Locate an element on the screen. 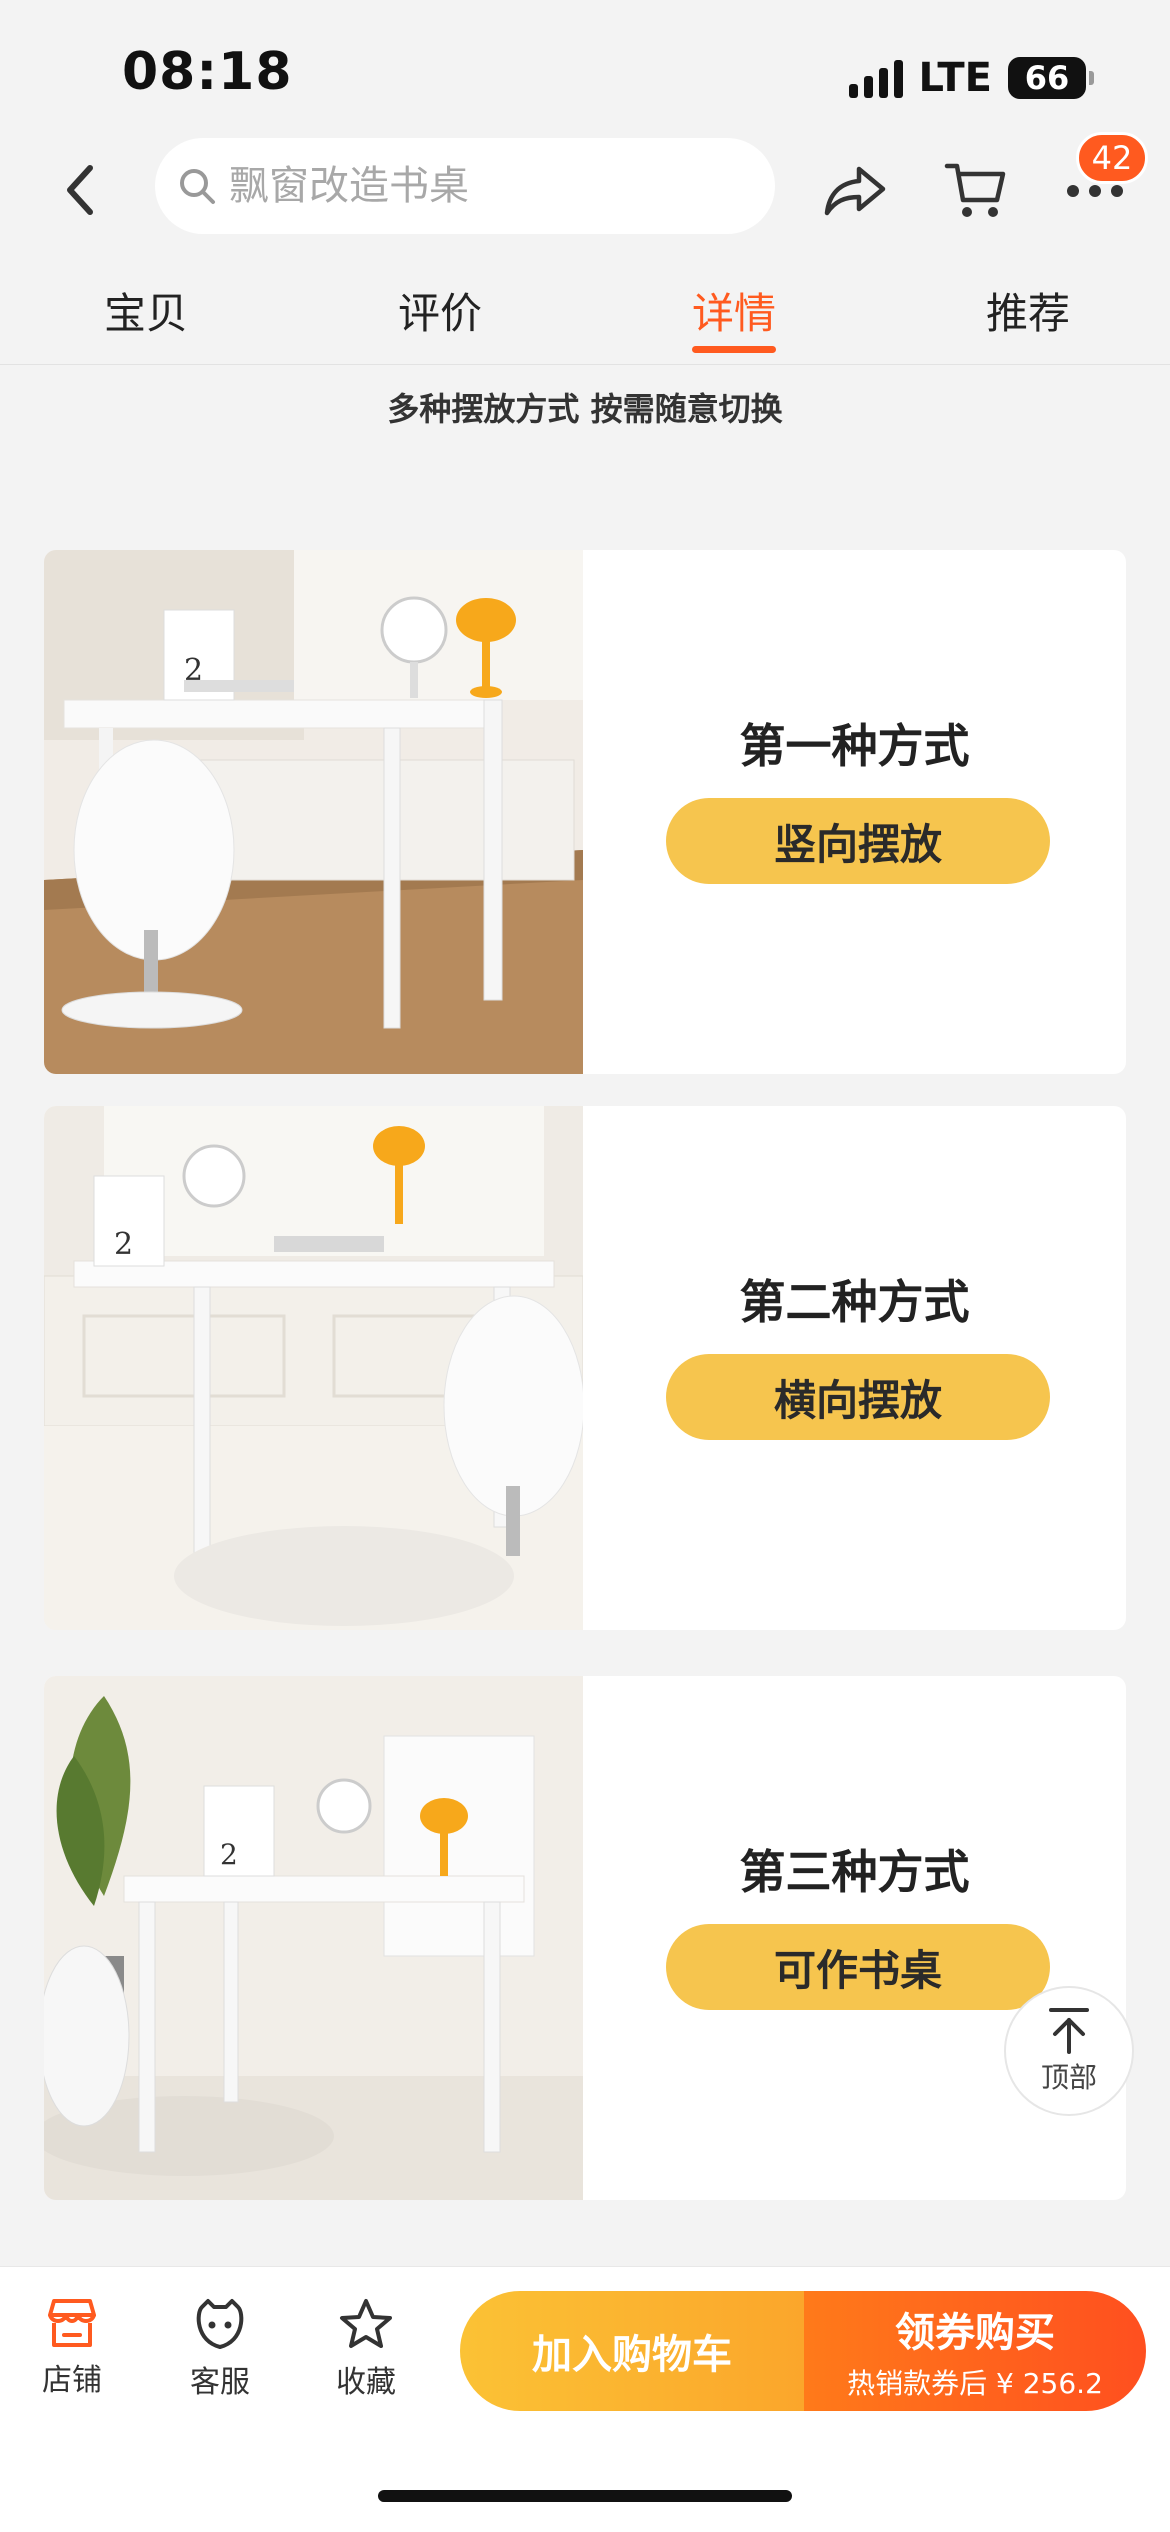 The width and height of the screenshot is (1170, 2532). battery-icon: 66 is located at coordinates (1051, 78).